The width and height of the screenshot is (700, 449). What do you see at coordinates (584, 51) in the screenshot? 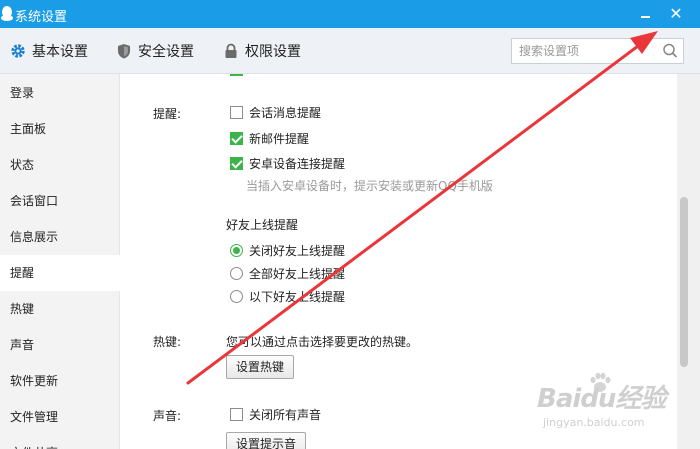
I see `search-input` at bounding box center [584, 51].